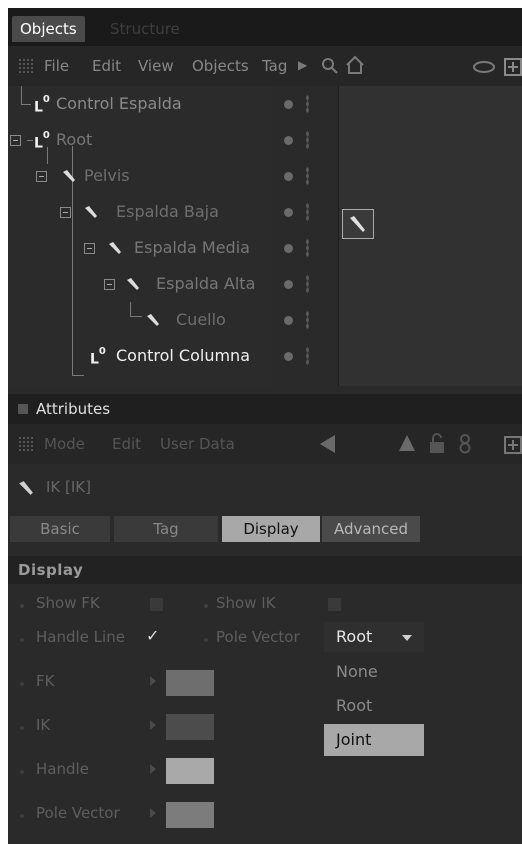 This screenshot has height=844, width=522. I want to click on menu-tags: Tag, so click(274, 66).